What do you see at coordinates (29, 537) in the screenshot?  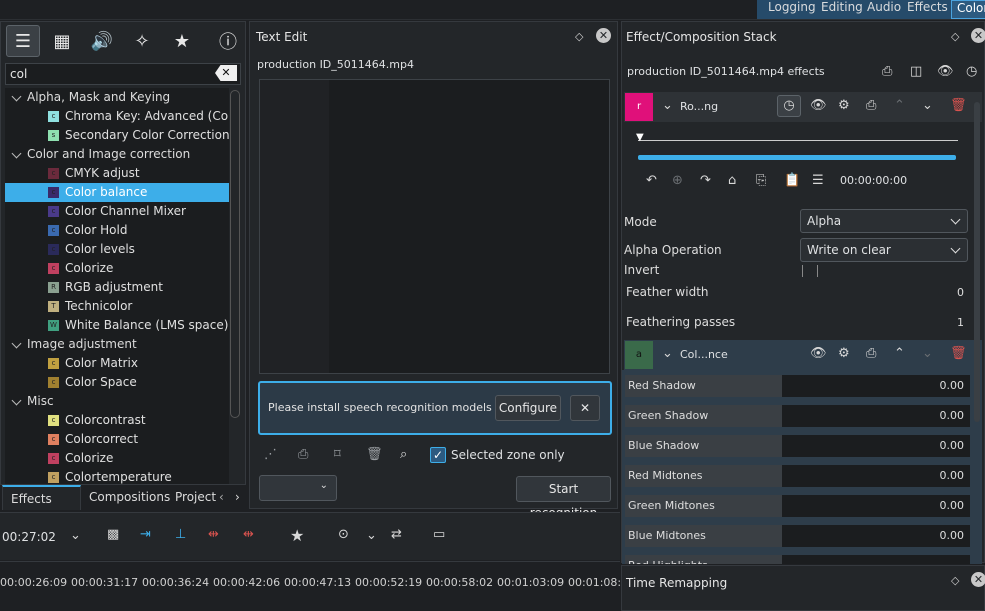 I see `timeline-timecode: 00:27:02` at bounding box center [29, 537].